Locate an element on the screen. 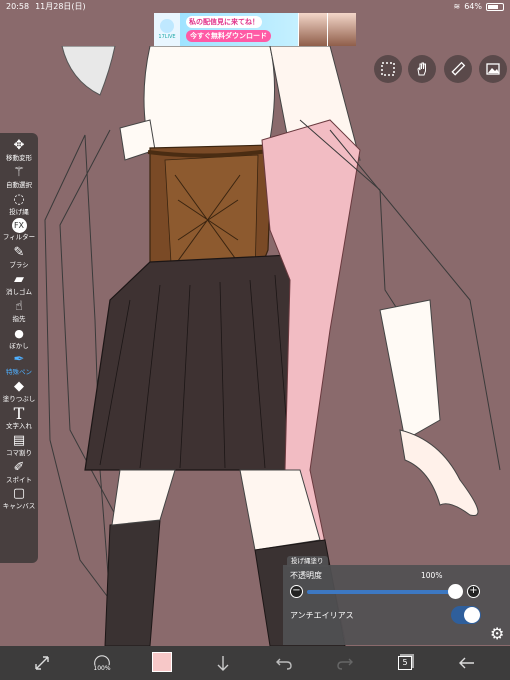 This screenshot has width=510, height=680. tool-eyedropper: ✐ スポイト is located at coordinates (19, 472).